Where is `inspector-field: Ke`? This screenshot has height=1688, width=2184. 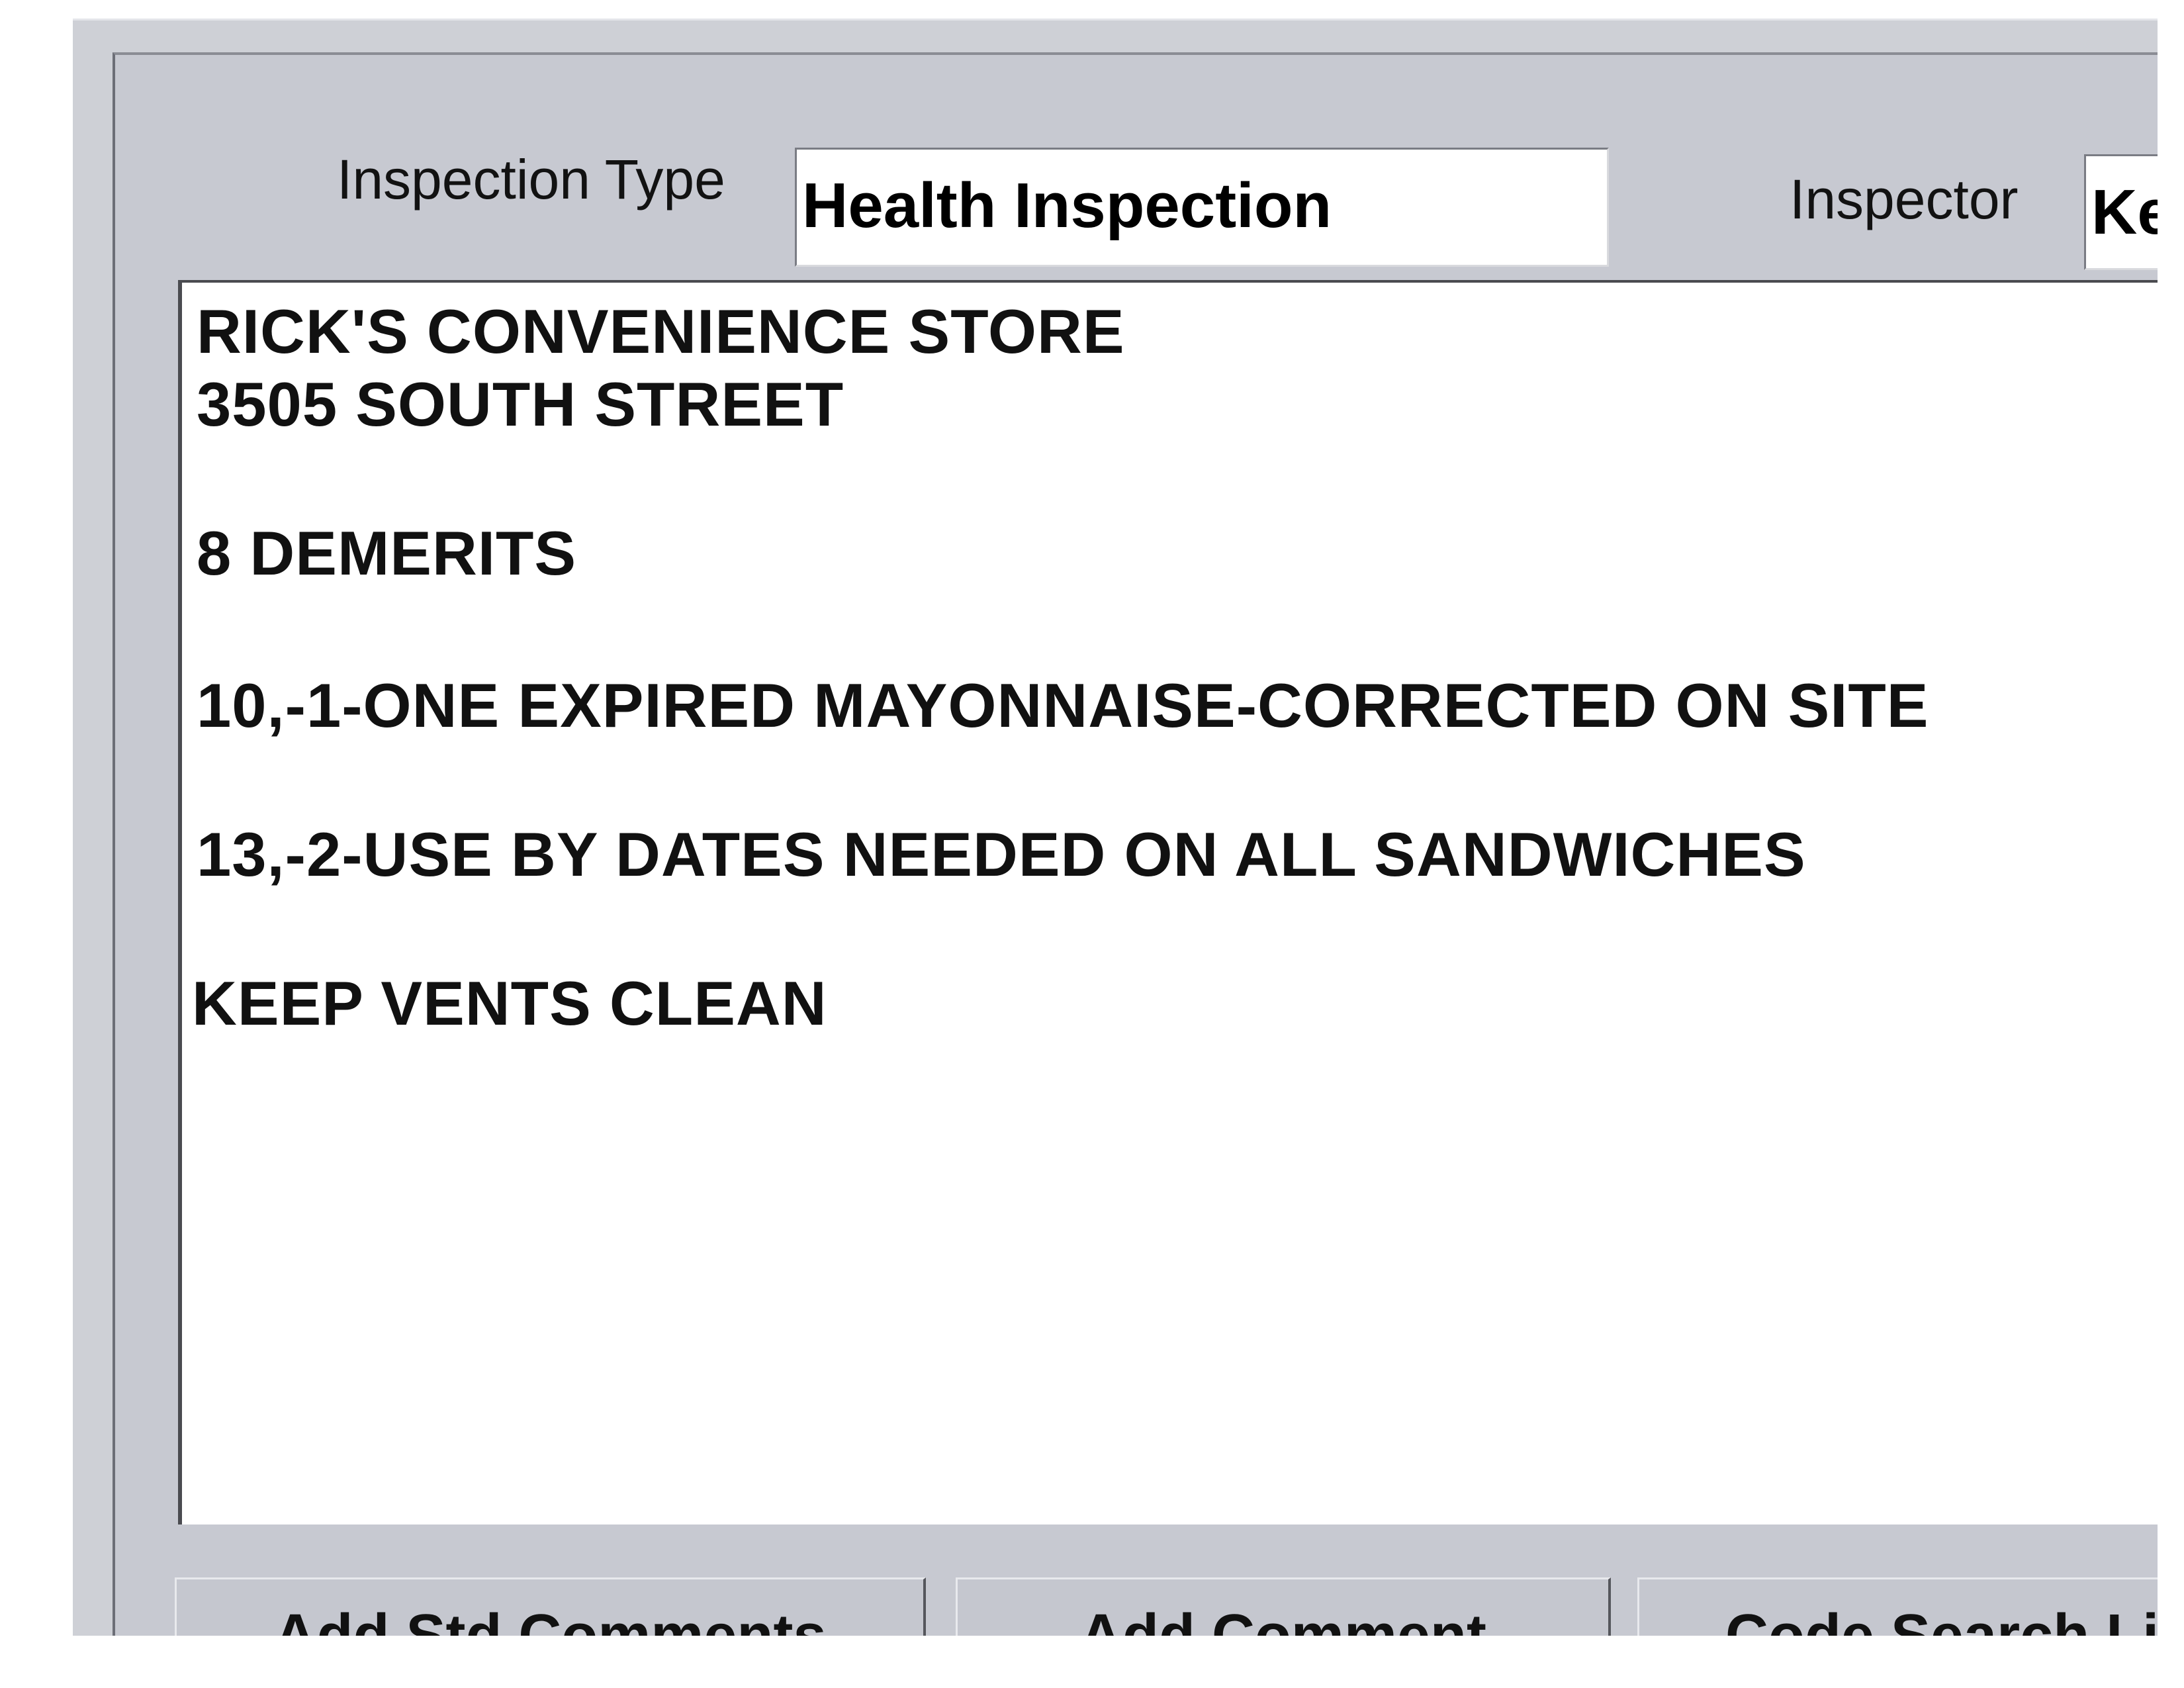
inspector-field: Ke is located at coordinates (2121, 212).